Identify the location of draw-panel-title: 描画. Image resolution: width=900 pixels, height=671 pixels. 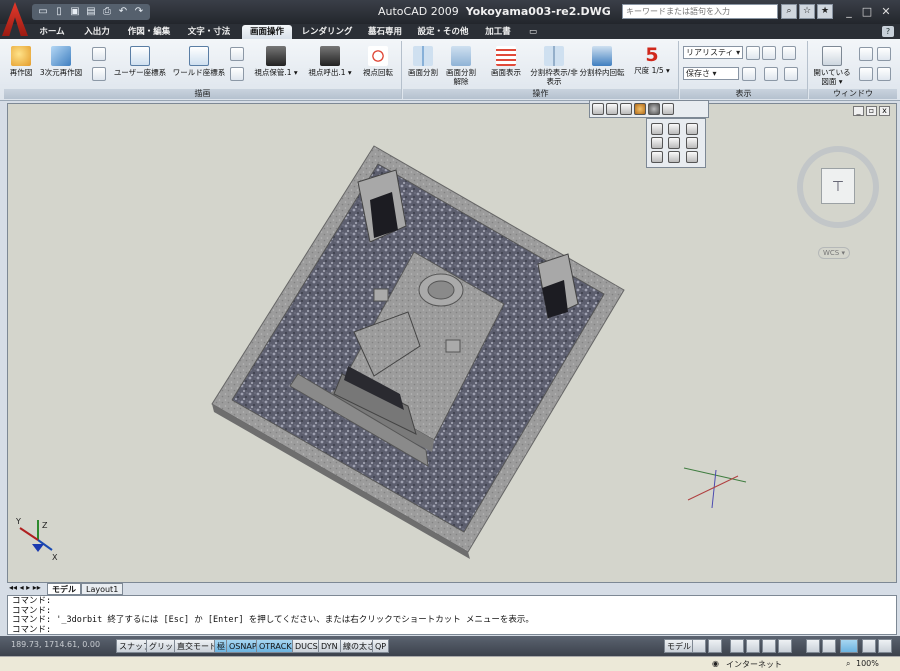
(202, 94).